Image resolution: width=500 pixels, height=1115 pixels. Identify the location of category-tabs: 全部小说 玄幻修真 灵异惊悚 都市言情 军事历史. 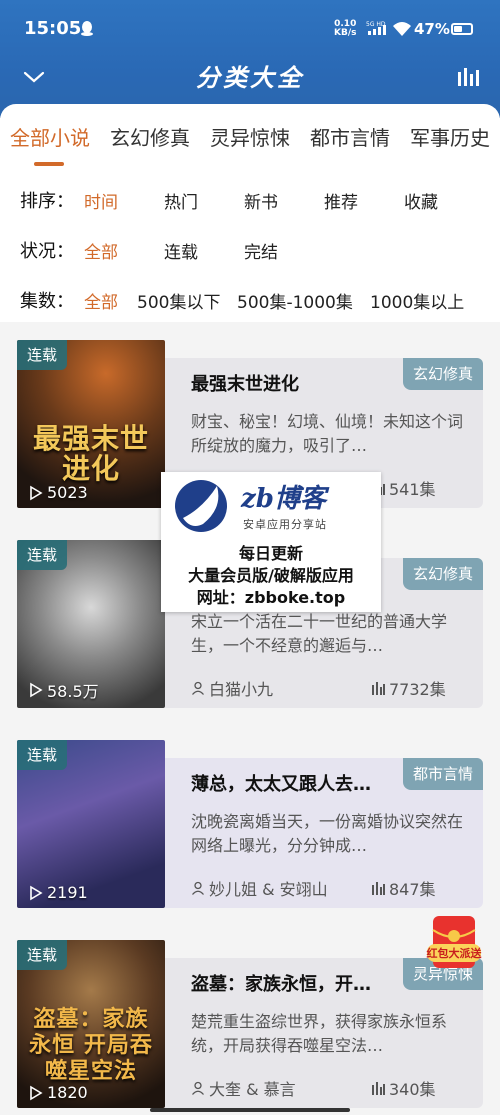
(250, 142).